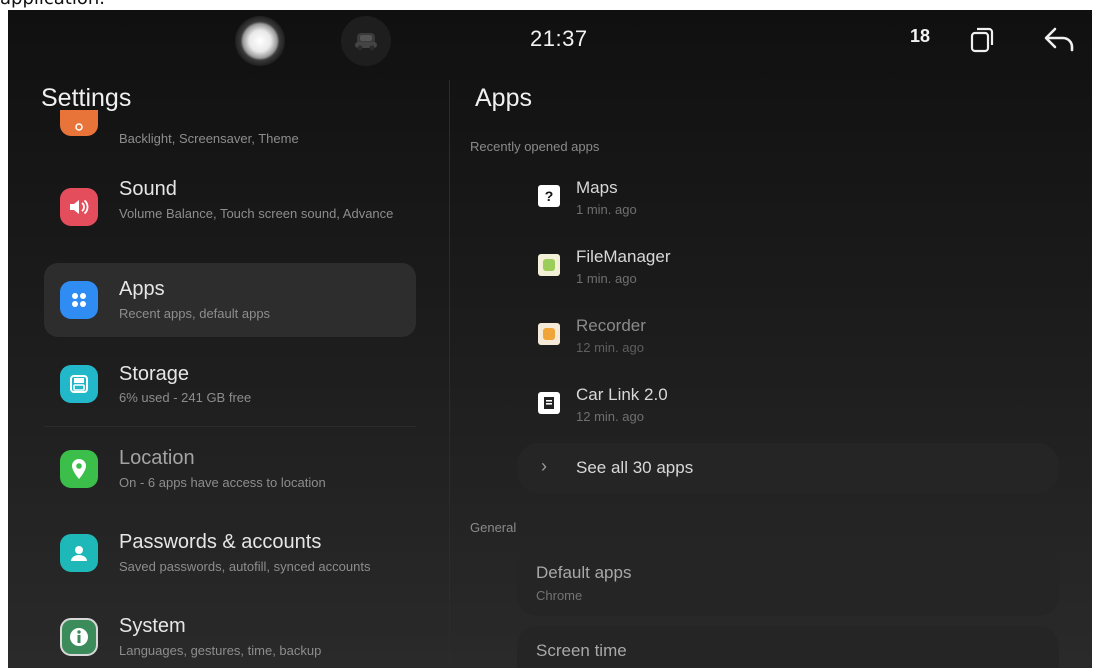  What do you see at coordinates (738, 203) in the screenshot?
I see `recent-app-maps: ? Maps 1 min. ago` at bounding box center [738, 203].